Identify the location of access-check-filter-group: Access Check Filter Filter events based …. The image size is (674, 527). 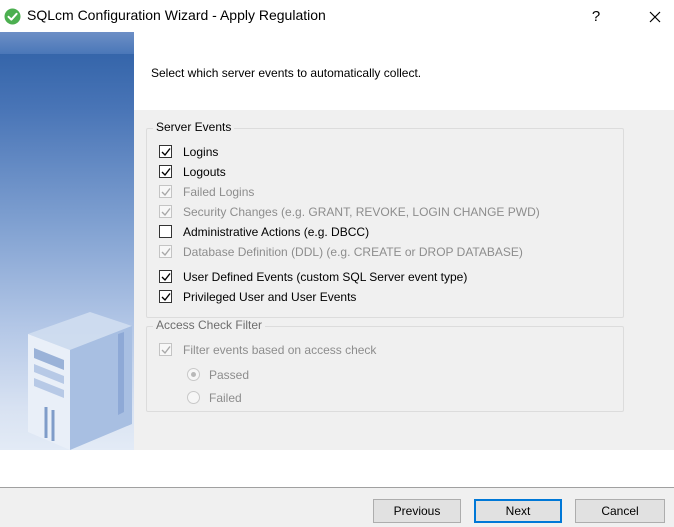
(385, 365).